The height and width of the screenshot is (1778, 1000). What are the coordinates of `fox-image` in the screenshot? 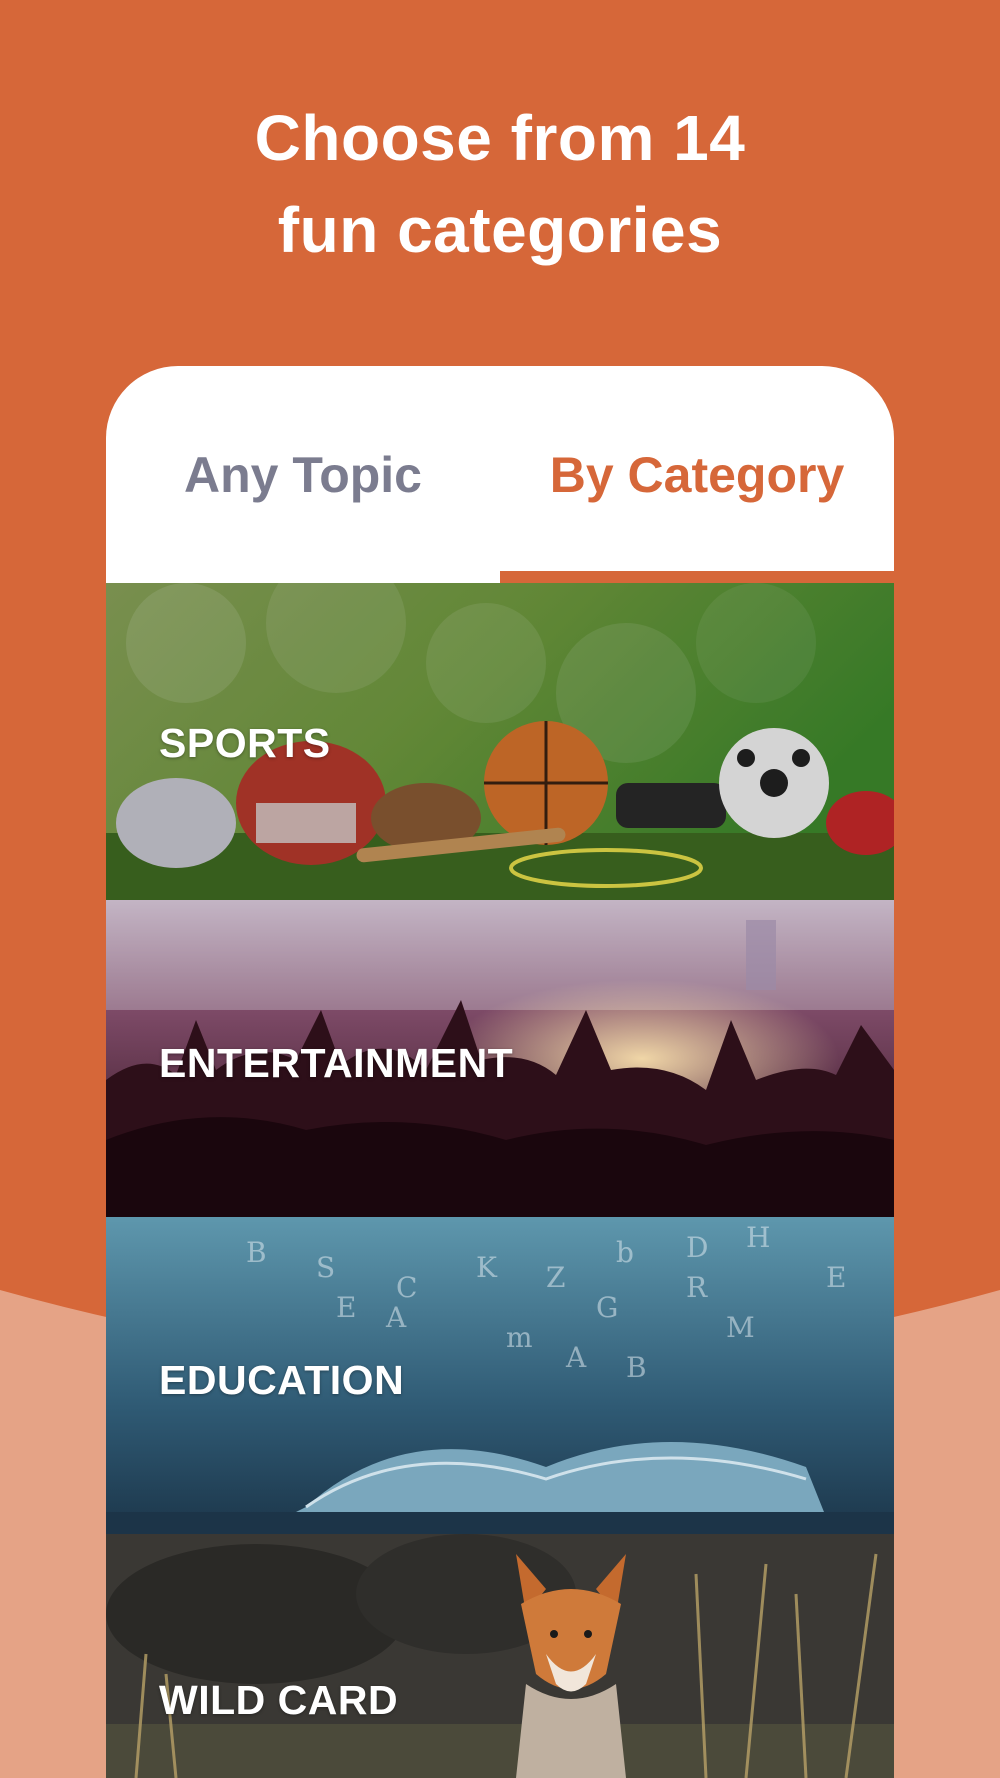 It's located at (500, 1656).